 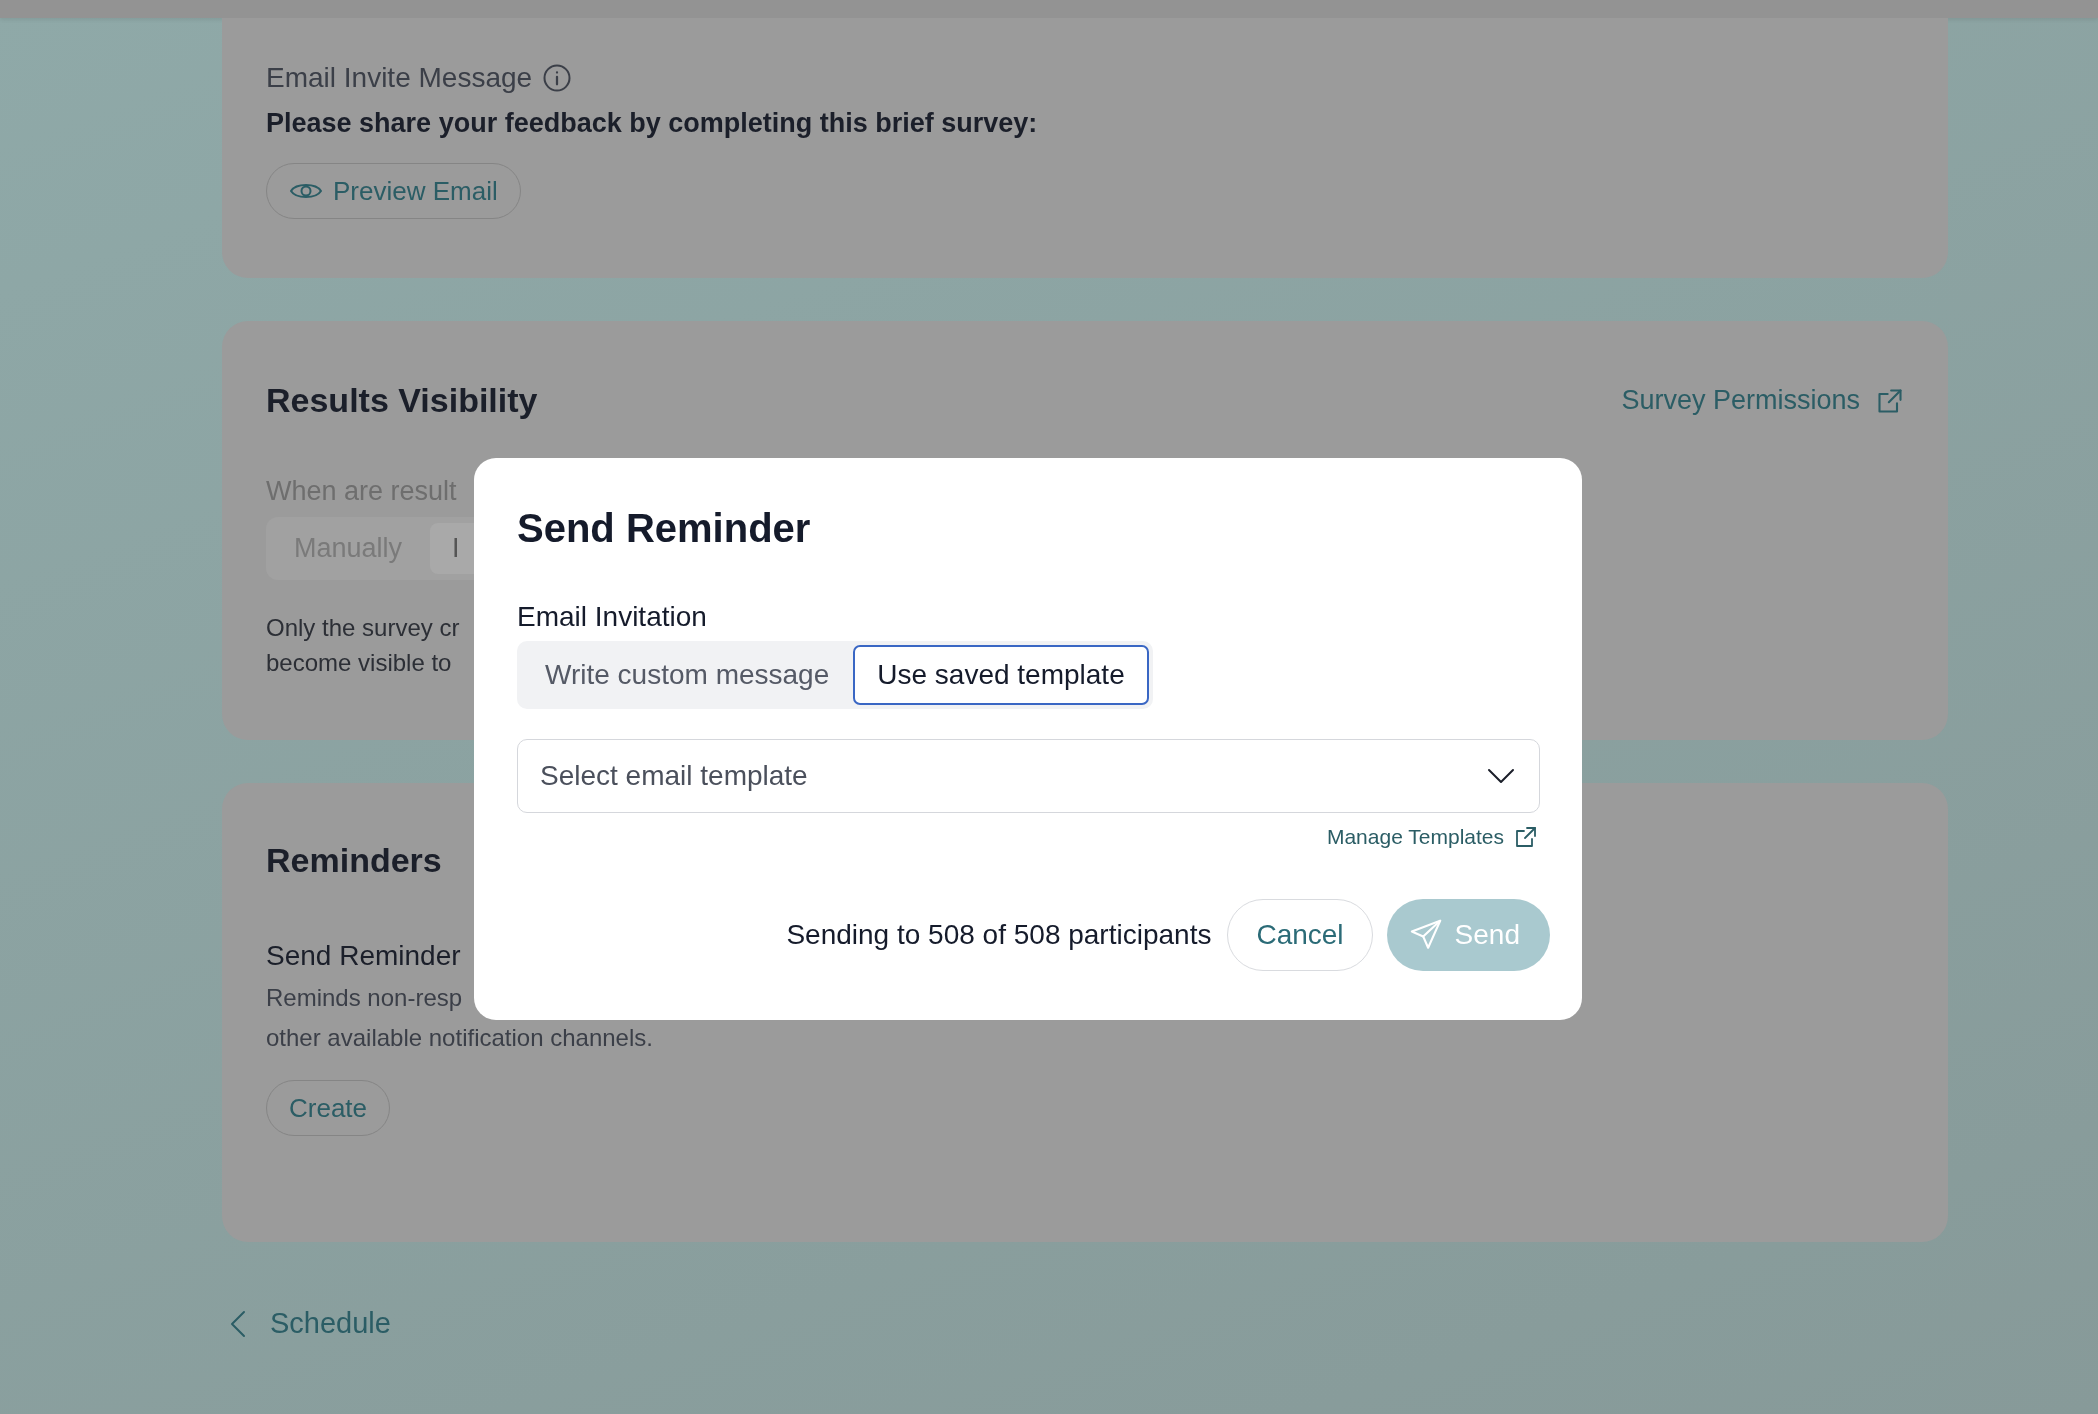 I want to click on description-text: other available notification channels., so click(x=459, y=1038).